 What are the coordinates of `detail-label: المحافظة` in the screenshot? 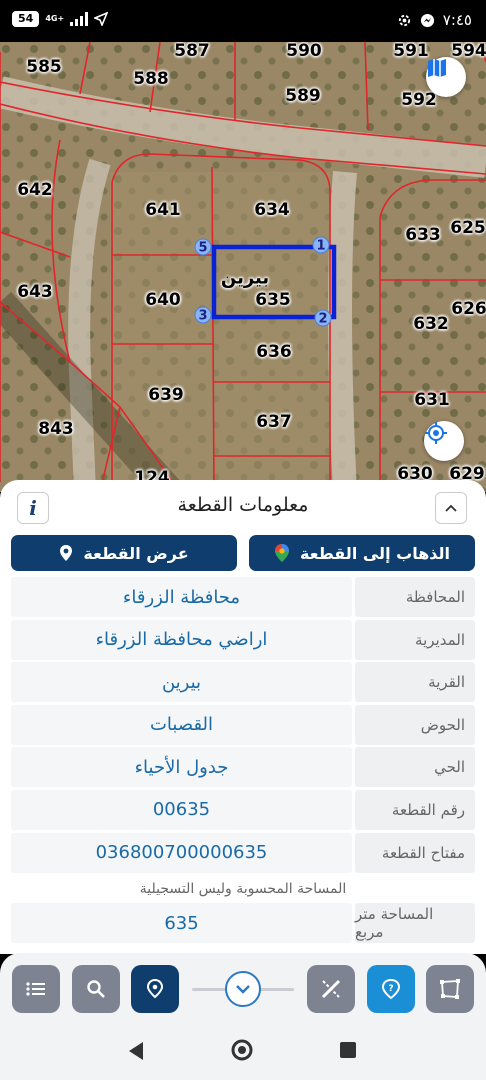 It's located at (415, 597).